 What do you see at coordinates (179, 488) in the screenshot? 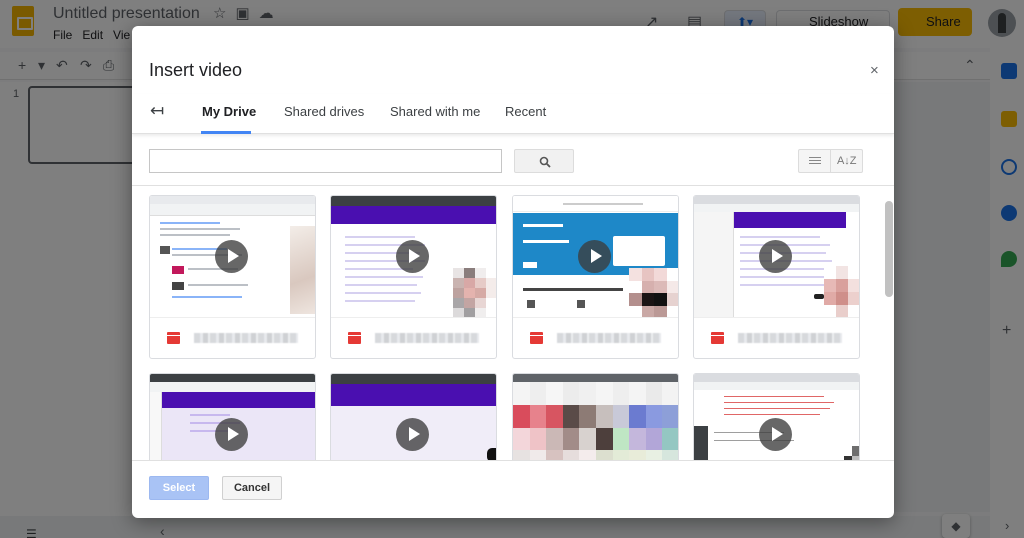
I see `select-button: Select` at bounding box center [179, 488].